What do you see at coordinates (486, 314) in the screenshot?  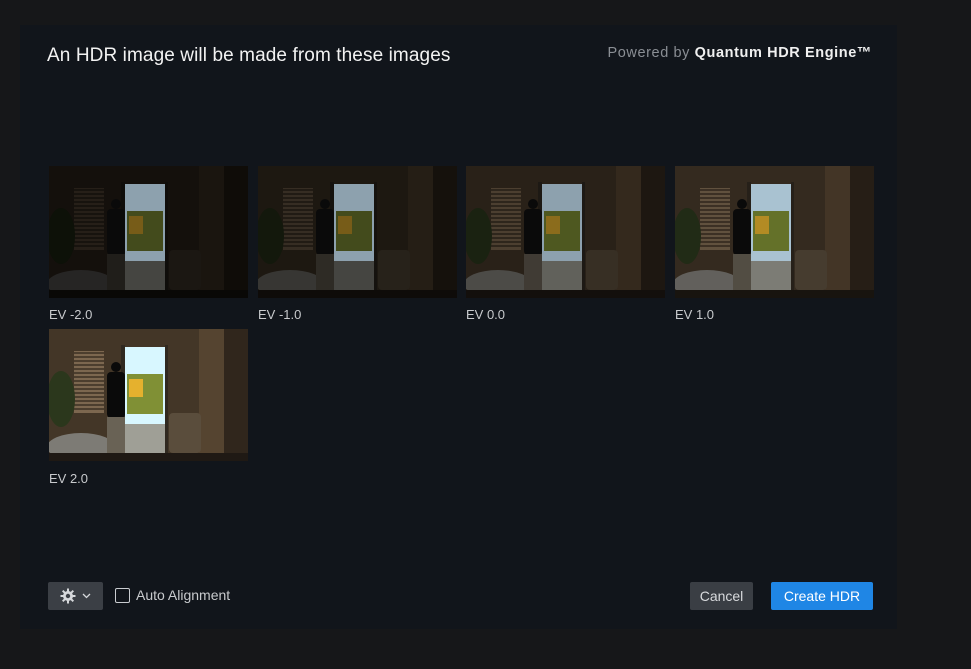 I see `ev-label: EV 0.0` at bounding box center [486, 314].